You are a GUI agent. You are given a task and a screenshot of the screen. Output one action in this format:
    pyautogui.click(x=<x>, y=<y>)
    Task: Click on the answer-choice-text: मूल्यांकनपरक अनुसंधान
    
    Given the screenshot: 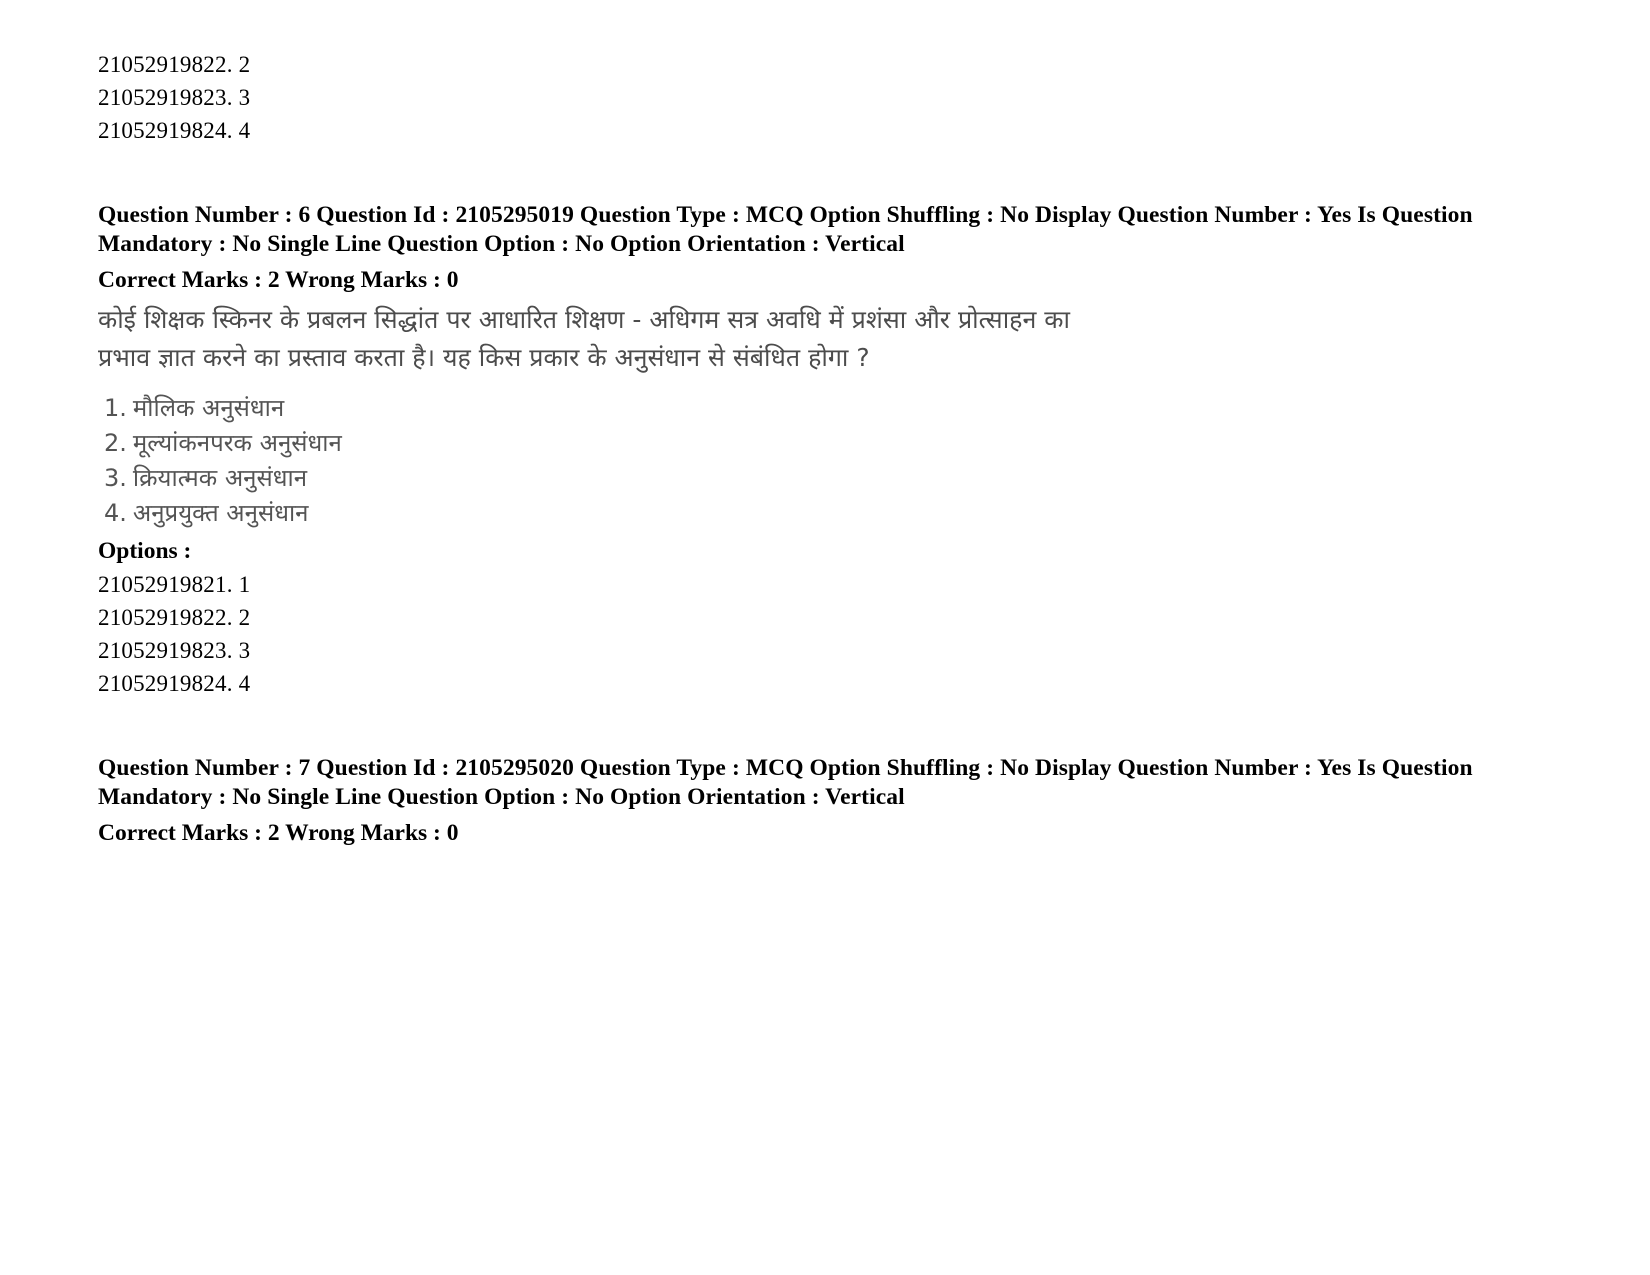 What is the action you would take?
    pyautogui.click(x=237, y=443)
    